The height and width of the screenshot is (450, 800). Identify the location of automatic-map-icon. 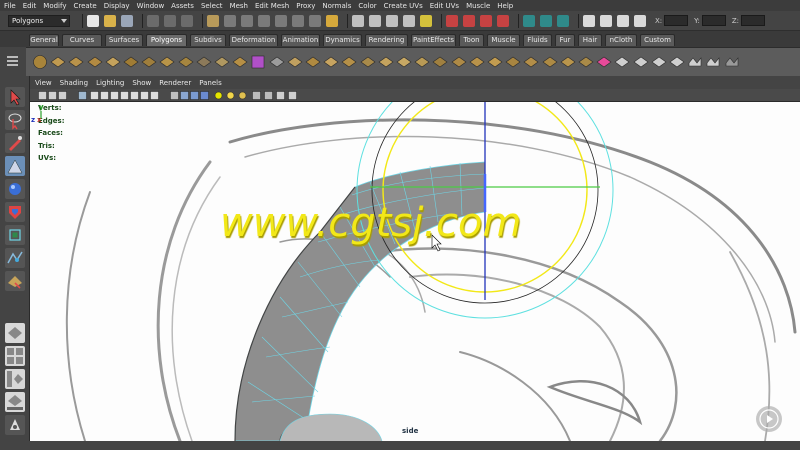
(659, 62).